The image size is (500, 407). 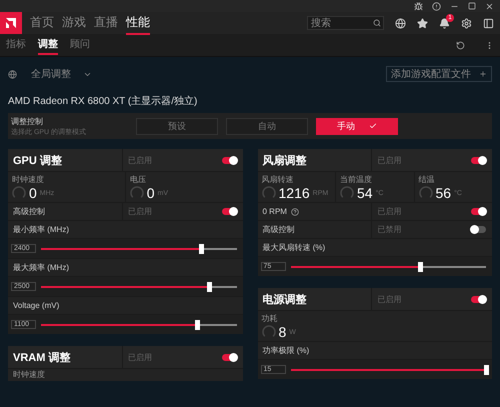 I want to click on reading-label: 风扇转速, so click(x=278, y=179).